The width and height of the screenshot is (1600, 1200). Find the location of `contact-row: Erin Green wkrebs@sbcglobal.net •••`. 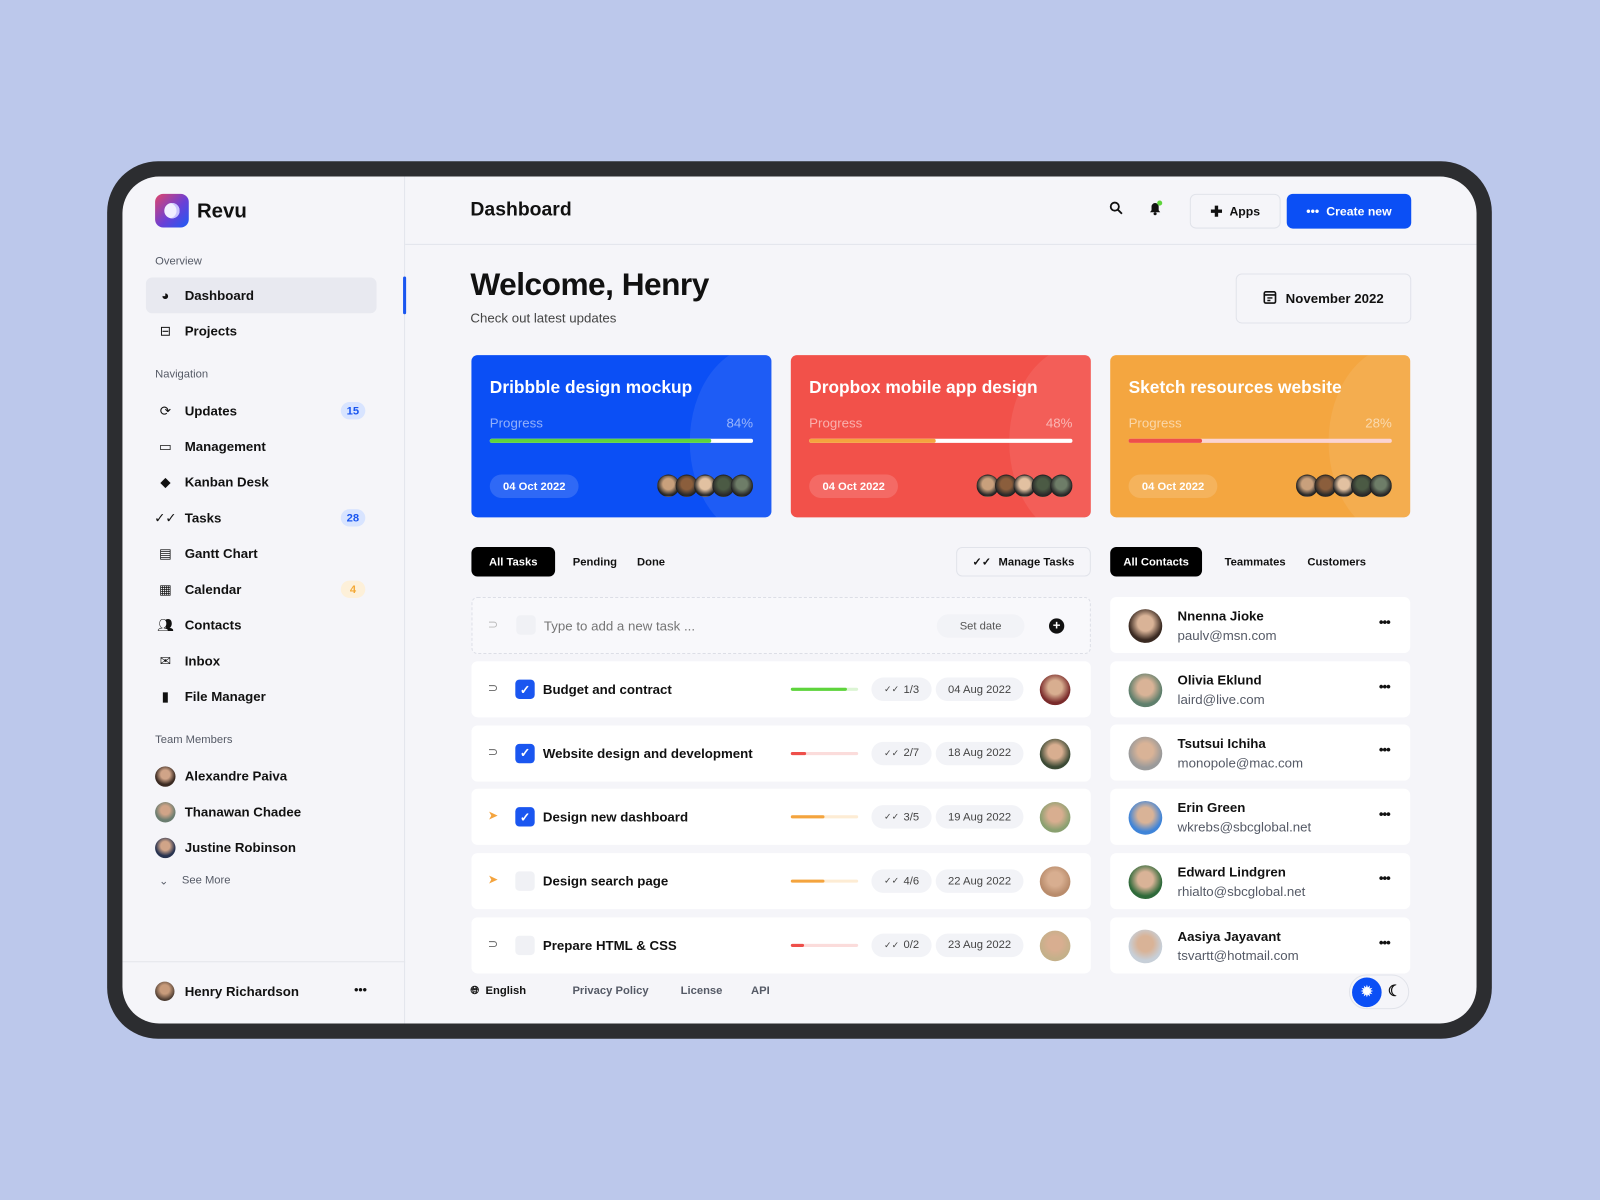

contact-row: Erin Green wkrebs@sbcglobal.net ••• is located at coordinates (1260, 816).